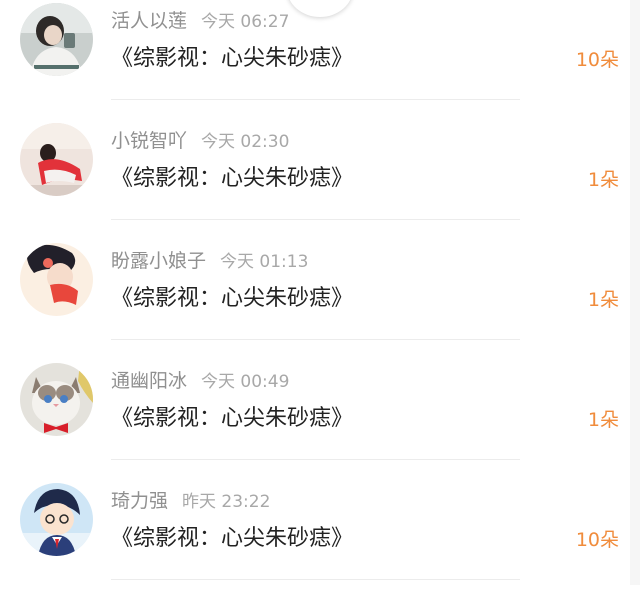 The height and width of the screenshot is (600, 640). I want to click on record-meta: 琦力强 昨天 23:22, so click(190, 501).